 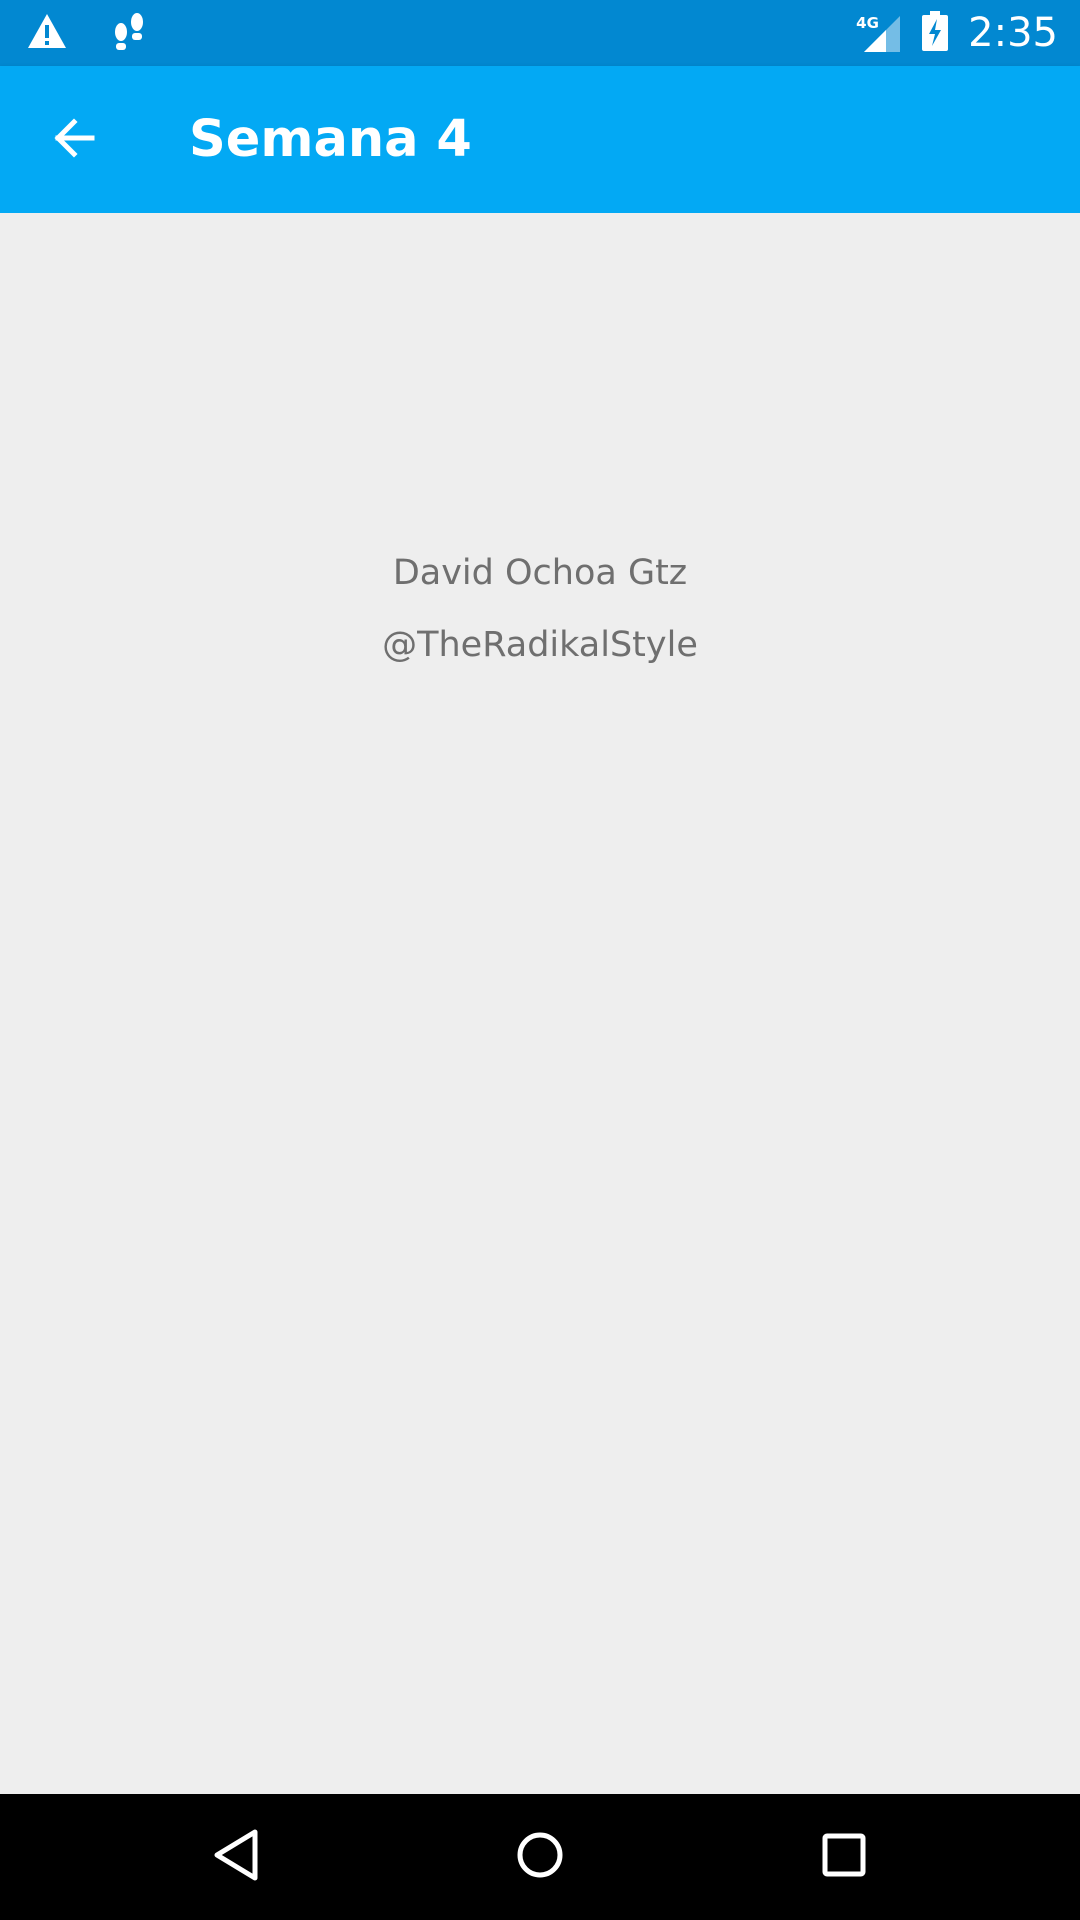 What do you see at coordinates (957, 33) in the screenshot?
I see `status-system: 4G 2:35` at bounding box center [957, 33].